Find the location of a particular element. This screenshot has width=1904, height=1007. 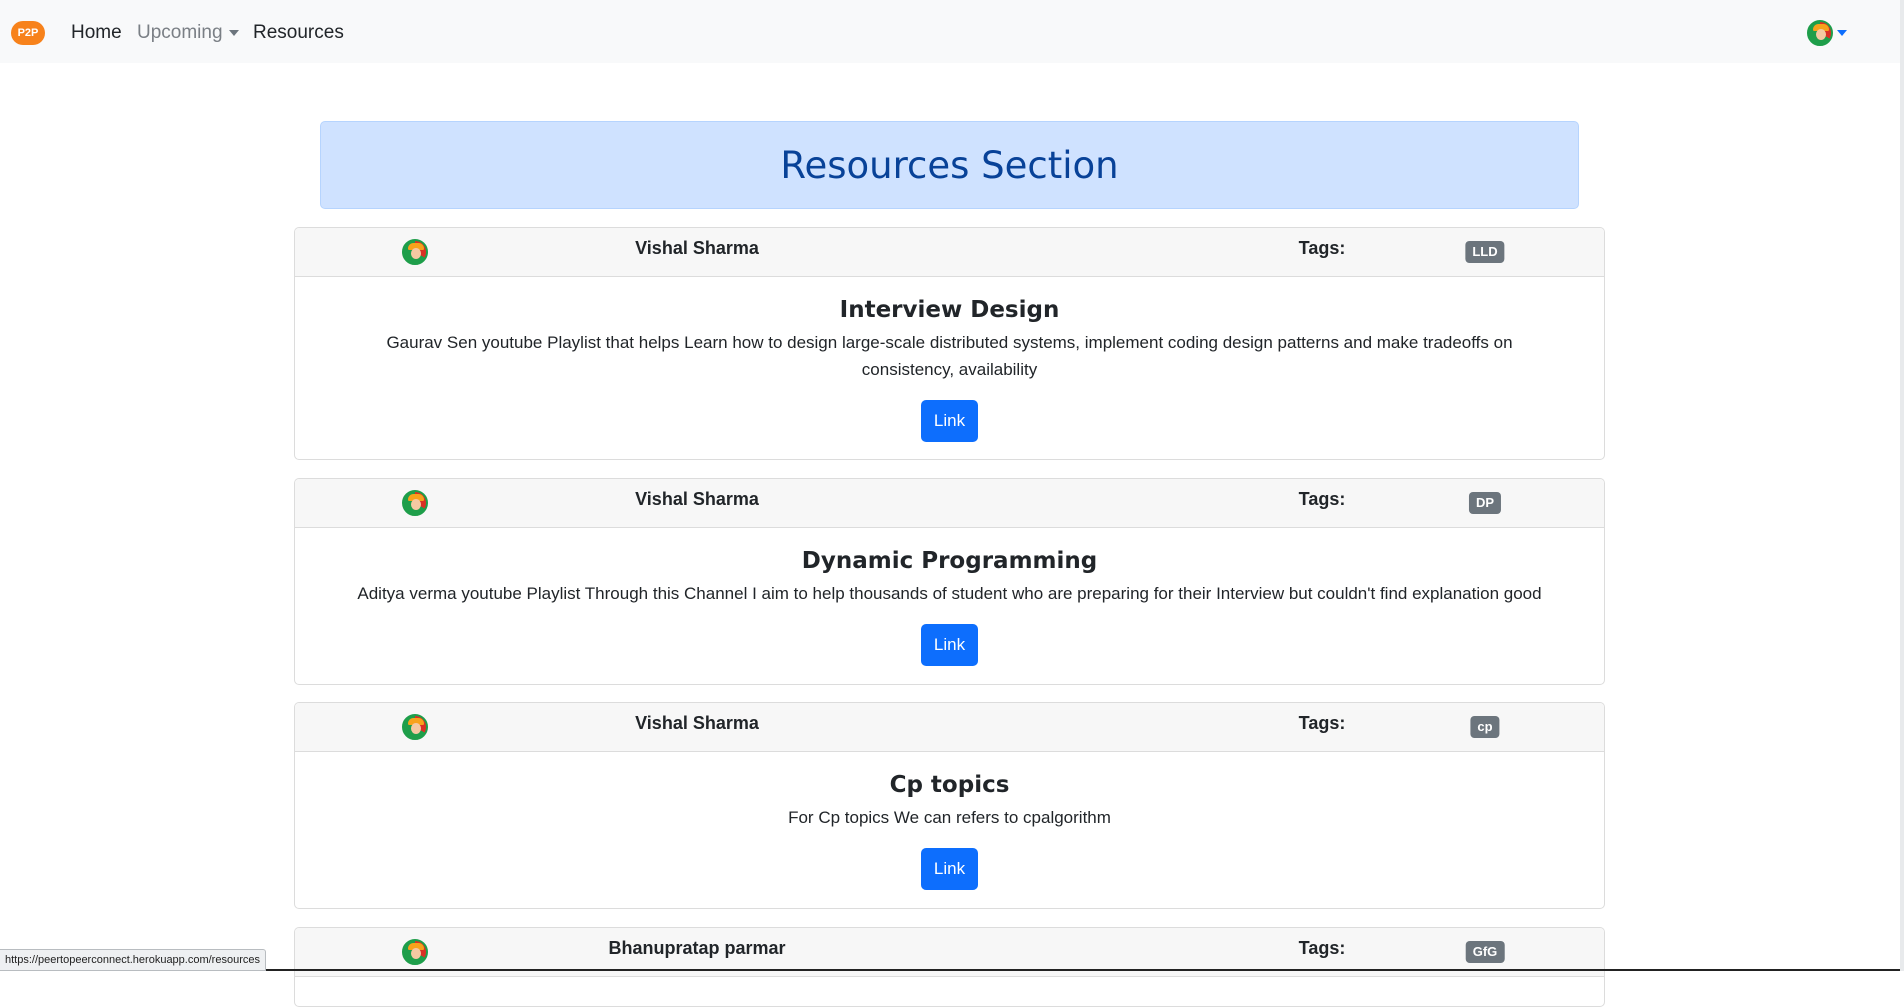

nav-upcoming-dropdown: Upcoming is located at coordinates (188, 33).